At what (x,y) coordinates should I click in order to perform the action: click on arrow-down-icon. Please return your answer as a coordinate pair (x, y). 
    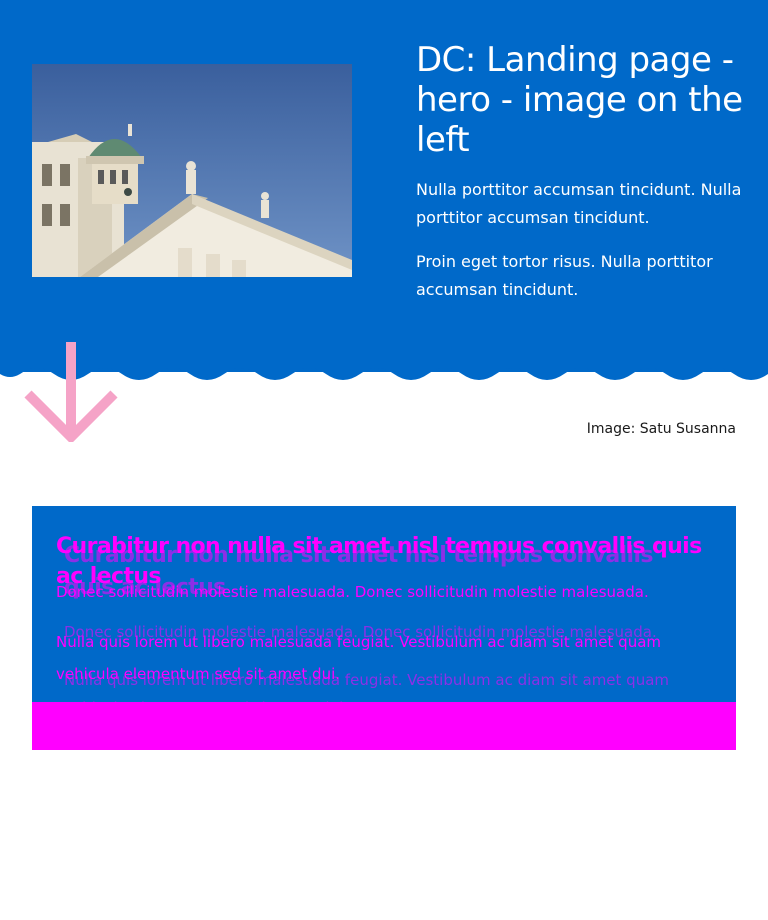
    Looking at the image, I should click on (71, 392).